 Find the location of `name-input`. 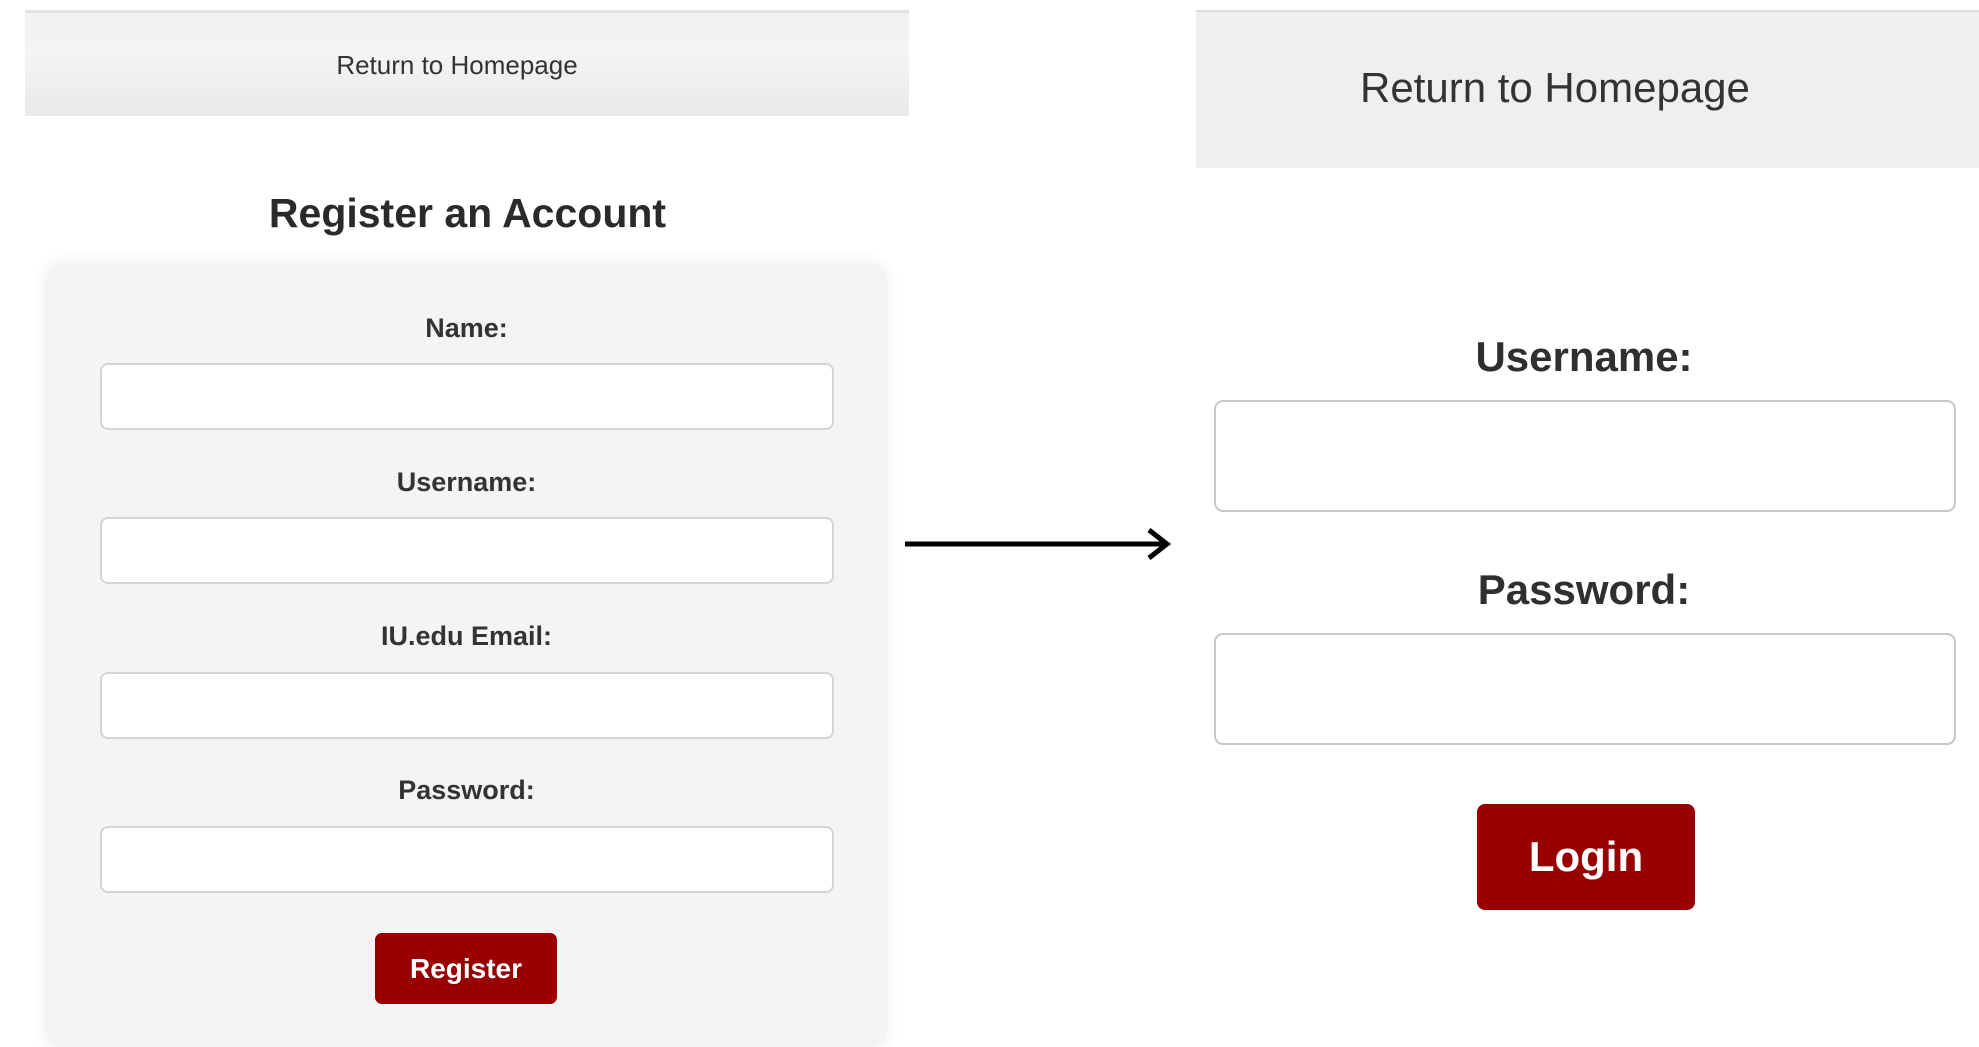

name-input is located at coordinates (467, 396).